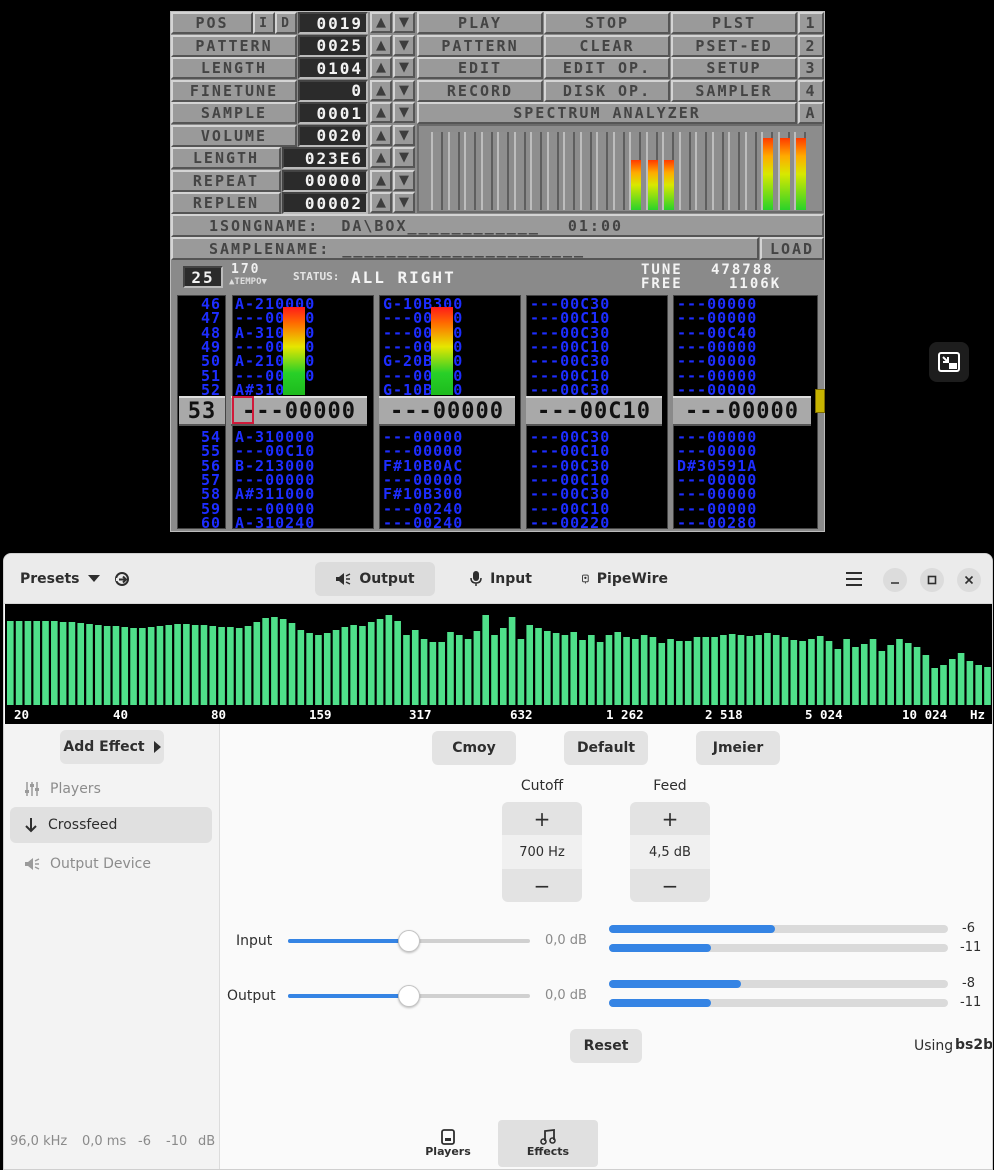 The width and height of the screenshot is (994, 1170). I want to click on side-number: 2, so click(811, 45).